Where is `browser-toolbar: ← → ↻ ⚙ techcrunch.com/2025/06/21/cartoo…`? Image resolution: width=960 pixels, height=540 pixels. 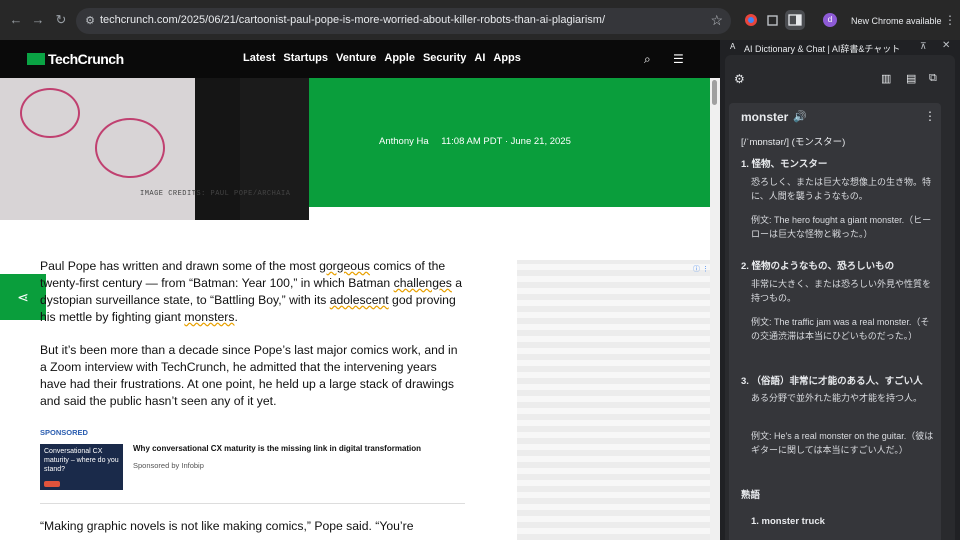 browser-toolbar: ← → ↻ ⚙ techcrunch.com/2025/06/21/cartoo… is located at coordinates (480, 20).